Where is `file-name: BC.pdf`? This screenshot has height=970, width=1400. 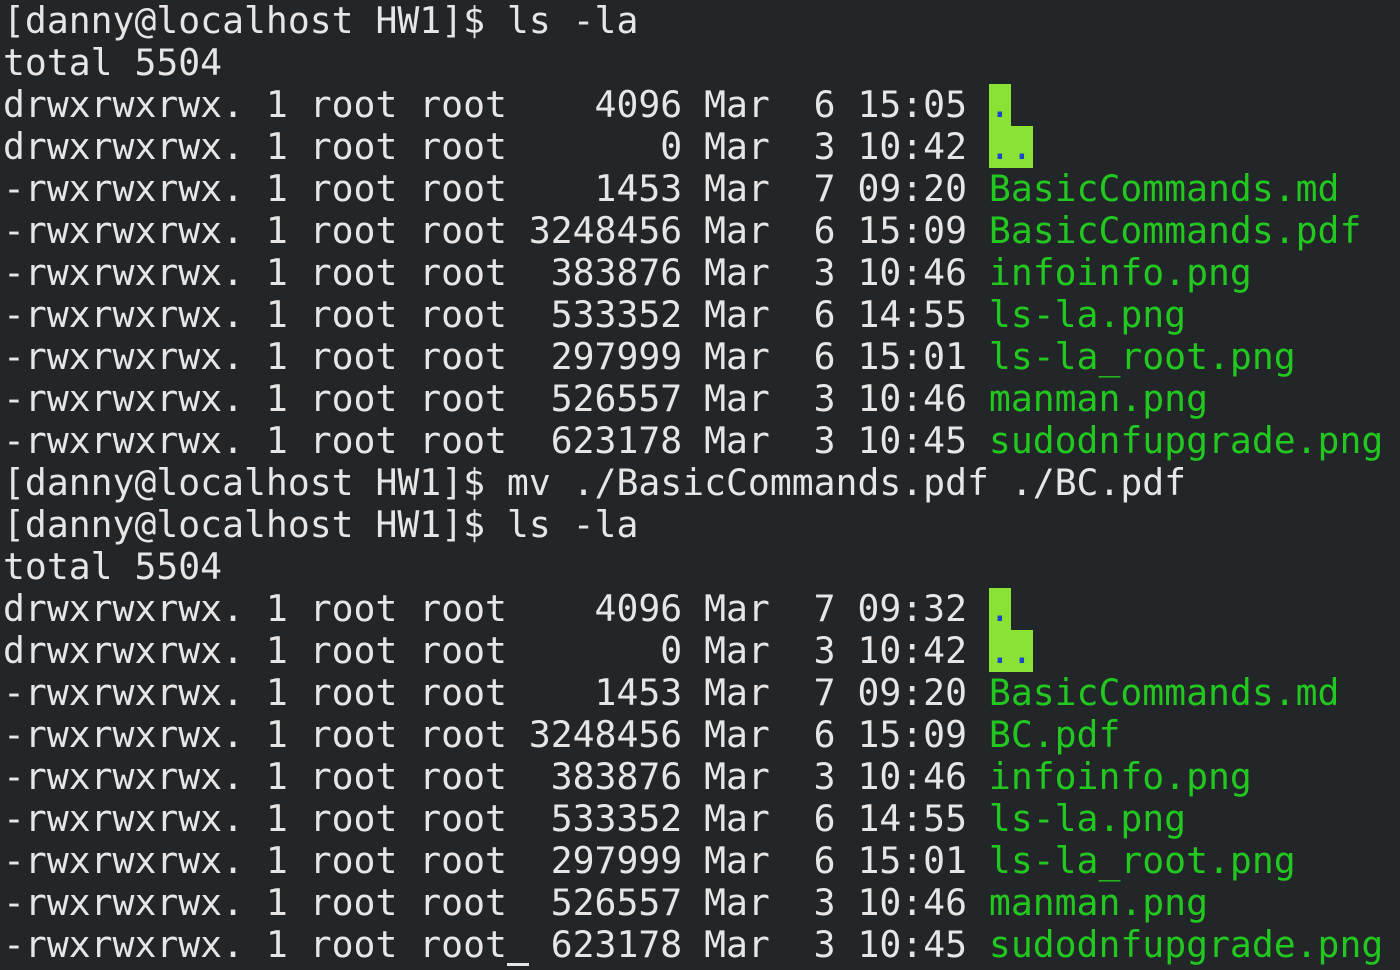
file-name: BC.pdf is located at coordinates (1054, 735).